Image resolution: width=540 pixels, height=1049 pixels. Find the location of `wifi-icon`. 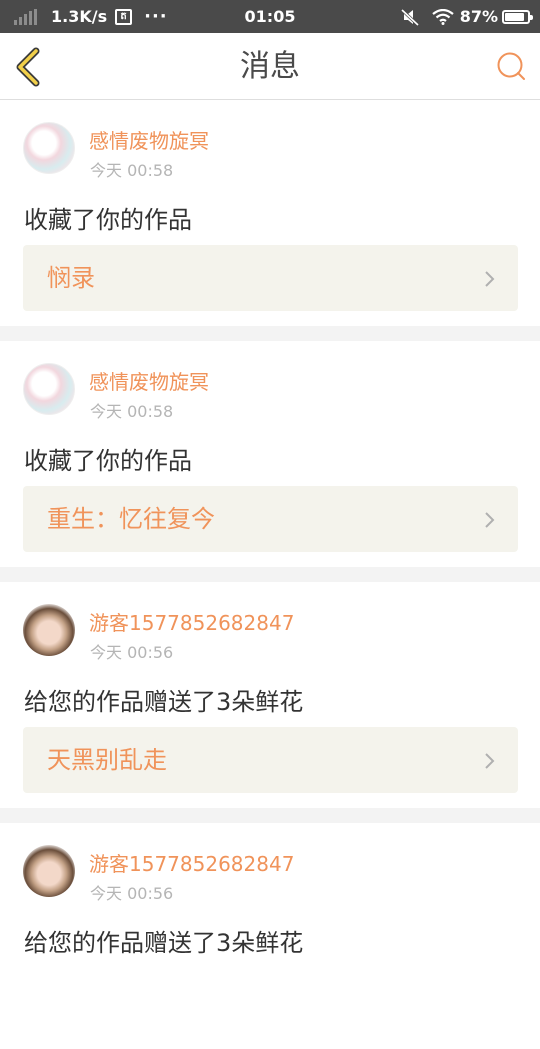

wifi-icon is located at coordinates (443, 16).